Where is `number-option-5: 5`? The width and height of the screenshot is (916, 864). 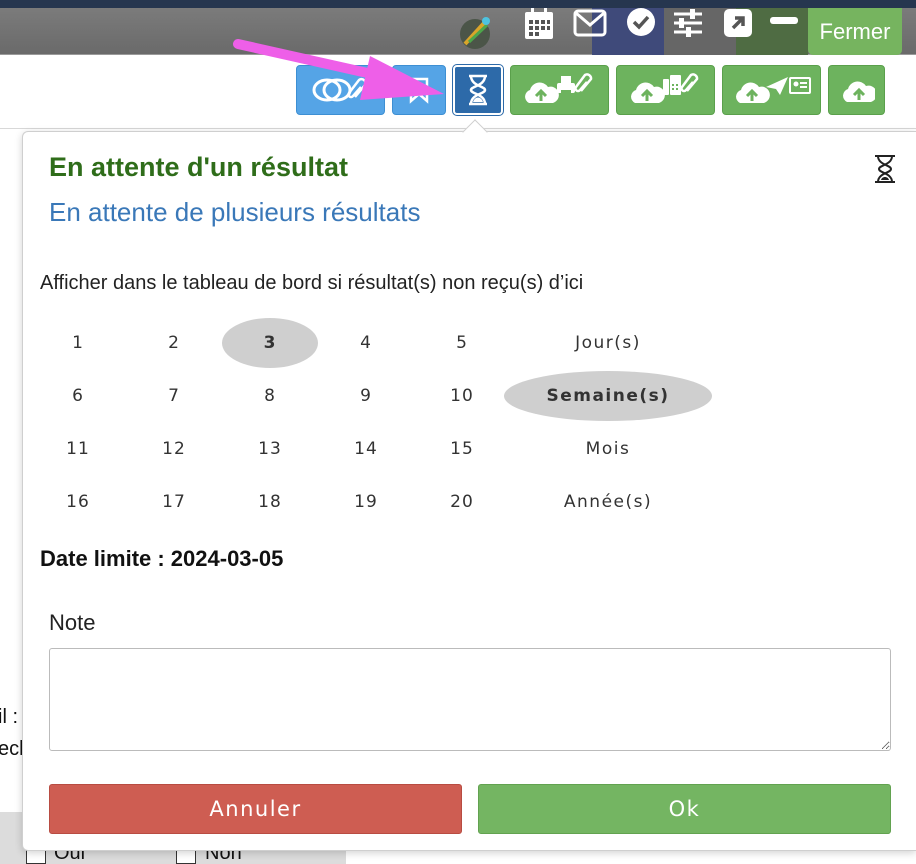
number-option-5: 5 is located at coordinates (462, 343).